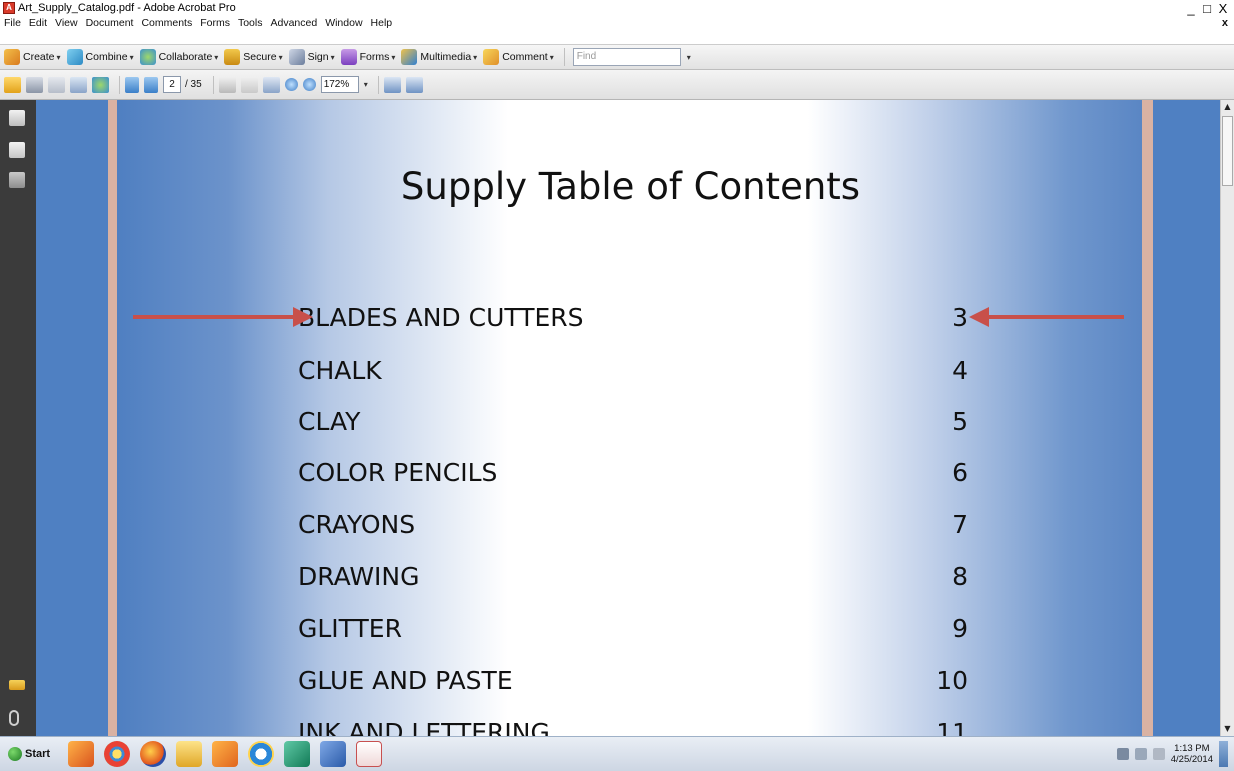  I want to click on sign-button: Sign ▾, so click(311, 57).